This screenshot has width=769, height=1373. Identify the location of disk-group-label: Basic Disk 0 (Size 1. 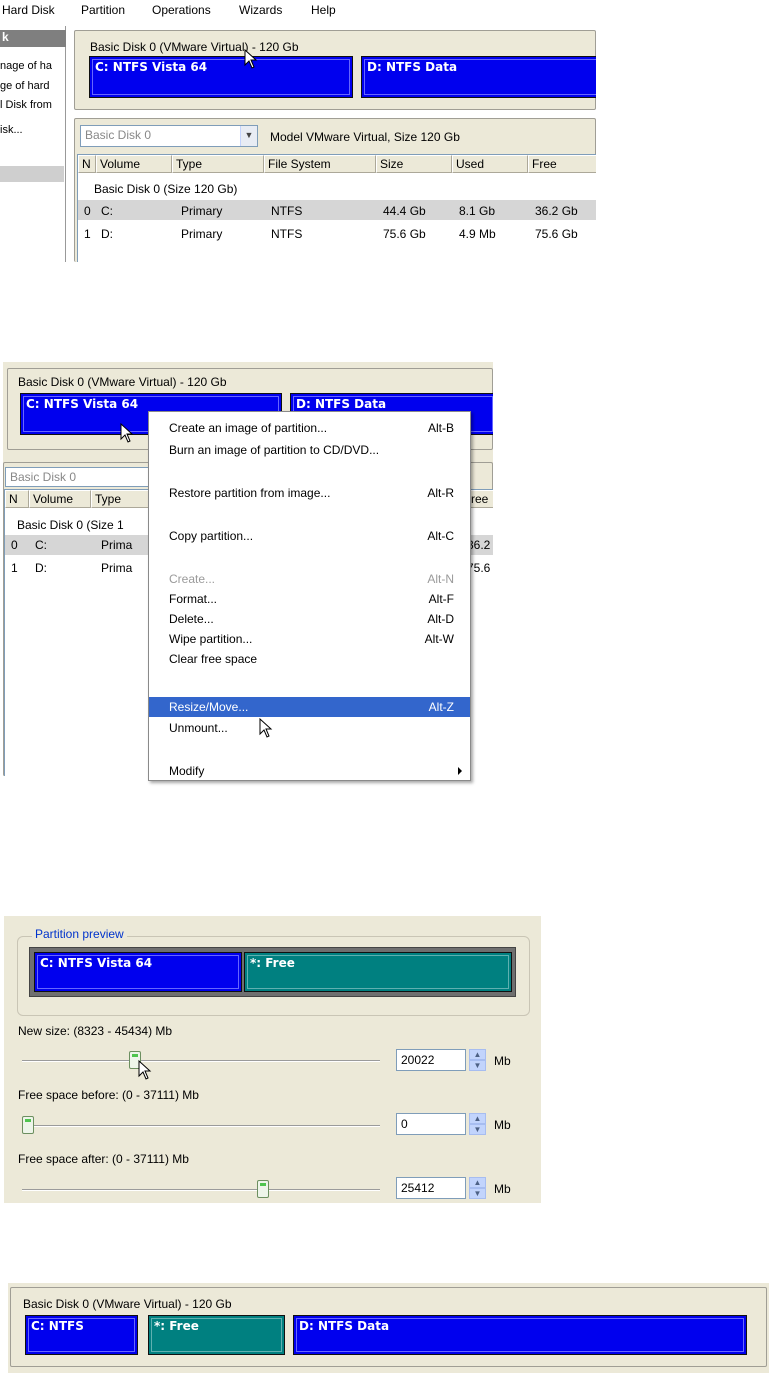
(70, 525).